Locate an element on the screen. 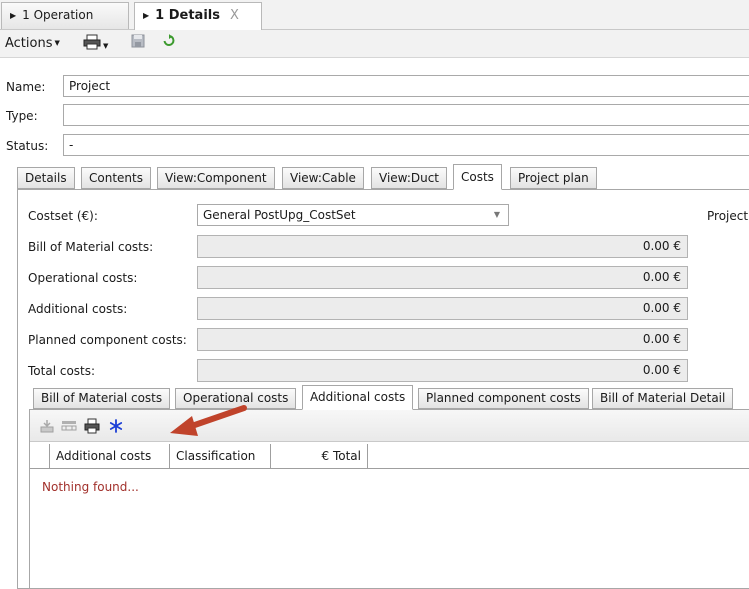 The width and height of the screenshot is (749, 589). column-header-additional-costs: Additional costs is located at coordinates (110, 456).